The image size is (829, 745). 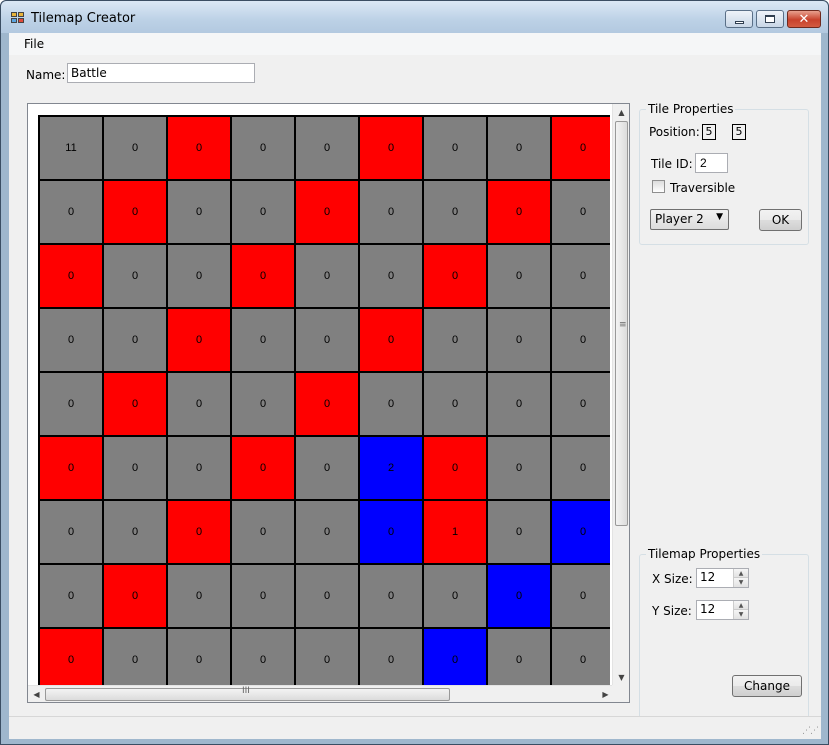 What do you see at coordinates (658, 186) in the screenshot?
I see `traversible-checkbox` at bounding box center [658, 186].